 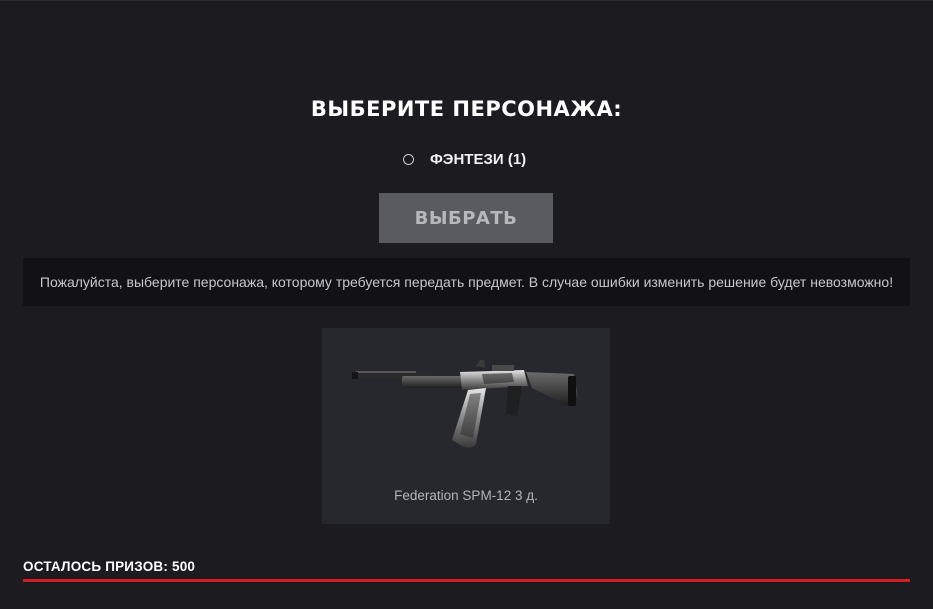 What do you see at coordinates (386, 372) in the screenshot?
I see `rib` at bounding box center [386, 372].